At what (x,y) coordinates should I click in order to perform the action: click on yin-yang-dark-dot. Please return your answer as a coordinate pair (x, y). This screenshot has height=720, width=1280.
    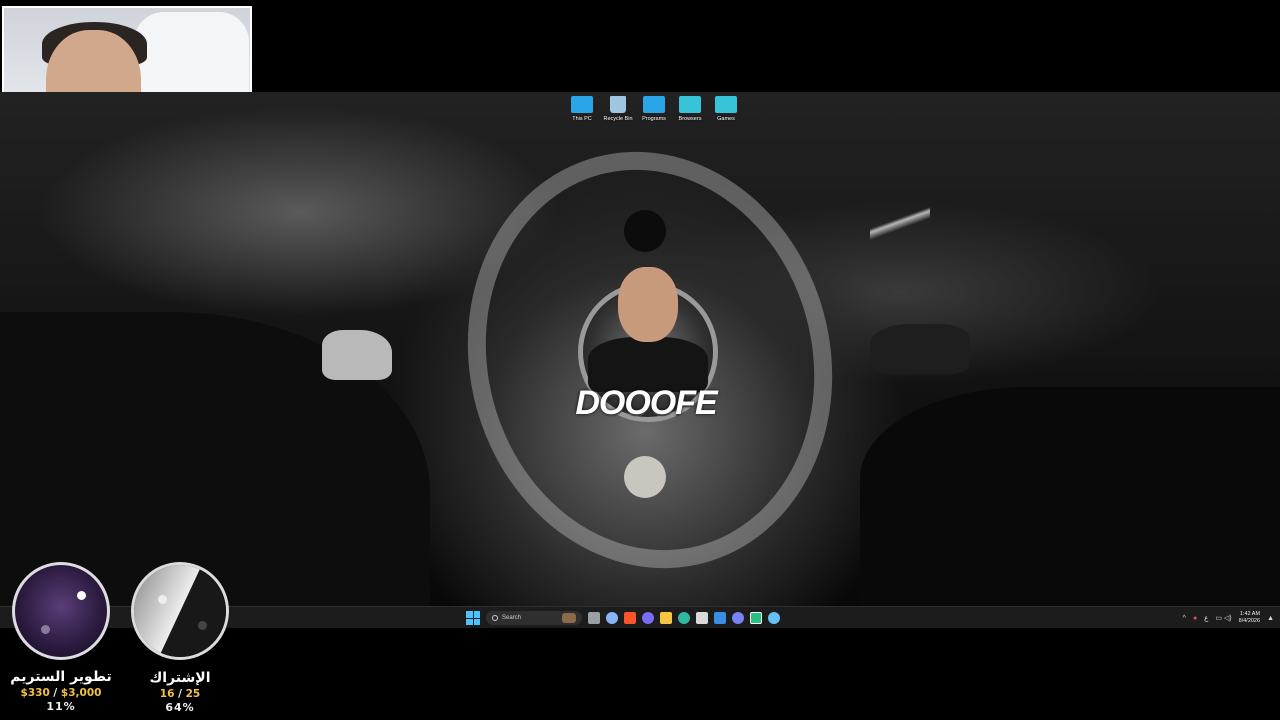
    Looking at the image, I should click on (645, 231).